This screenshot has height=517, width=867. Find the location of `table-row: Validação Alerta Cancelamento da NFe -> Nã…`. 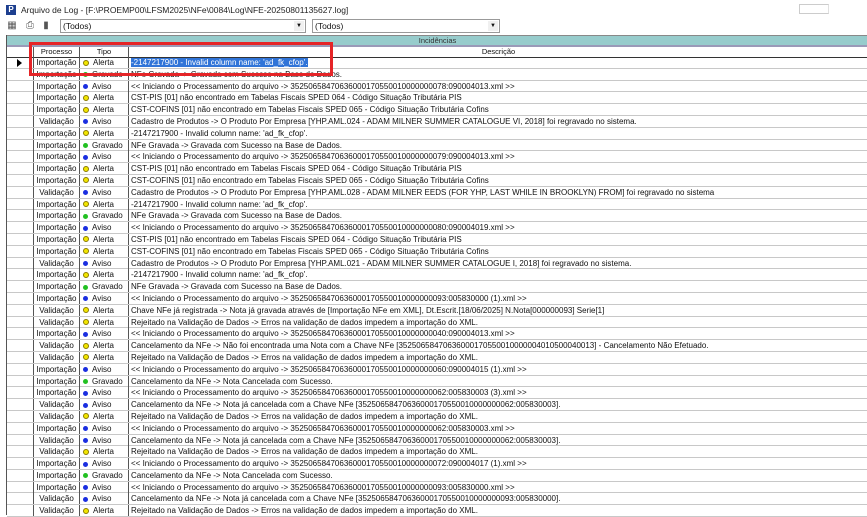

table-row: Validação Alerta Cancelamento da NFe -> Nã… is located at coordinates (437, 346).